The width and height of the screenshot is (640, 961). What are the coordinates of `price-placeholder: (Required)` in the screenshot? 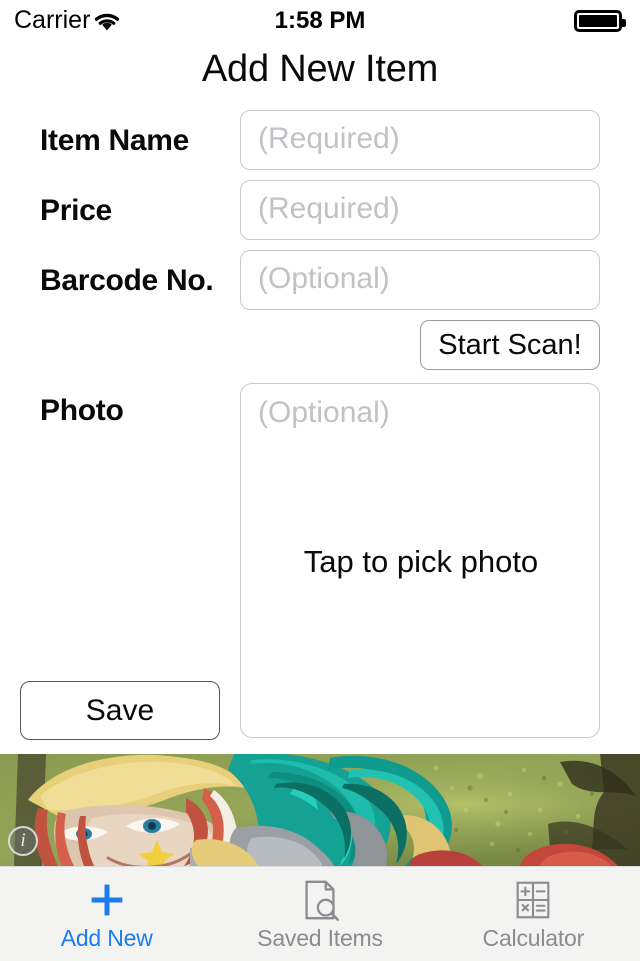 It's located at (329, 208).